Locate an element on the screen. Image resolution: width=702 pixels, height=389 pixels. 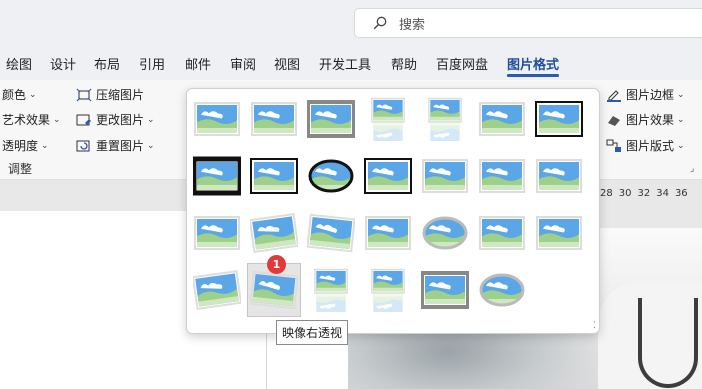
transparency-button: 透明度 ⌄ is located at coordinates (25, 145).